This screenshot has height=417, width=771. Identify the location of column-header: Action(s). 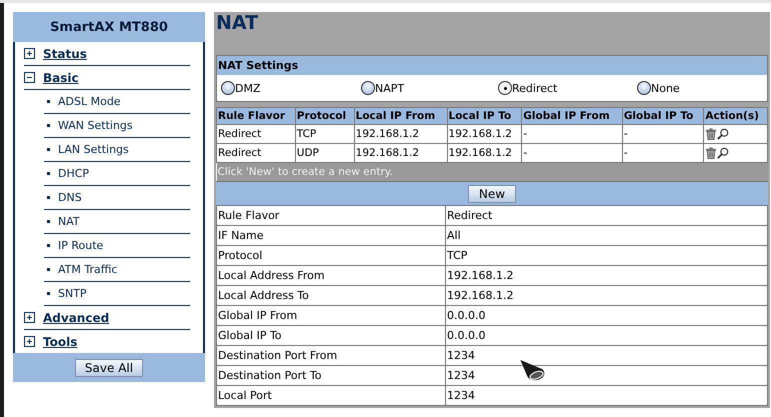
(736, 116).